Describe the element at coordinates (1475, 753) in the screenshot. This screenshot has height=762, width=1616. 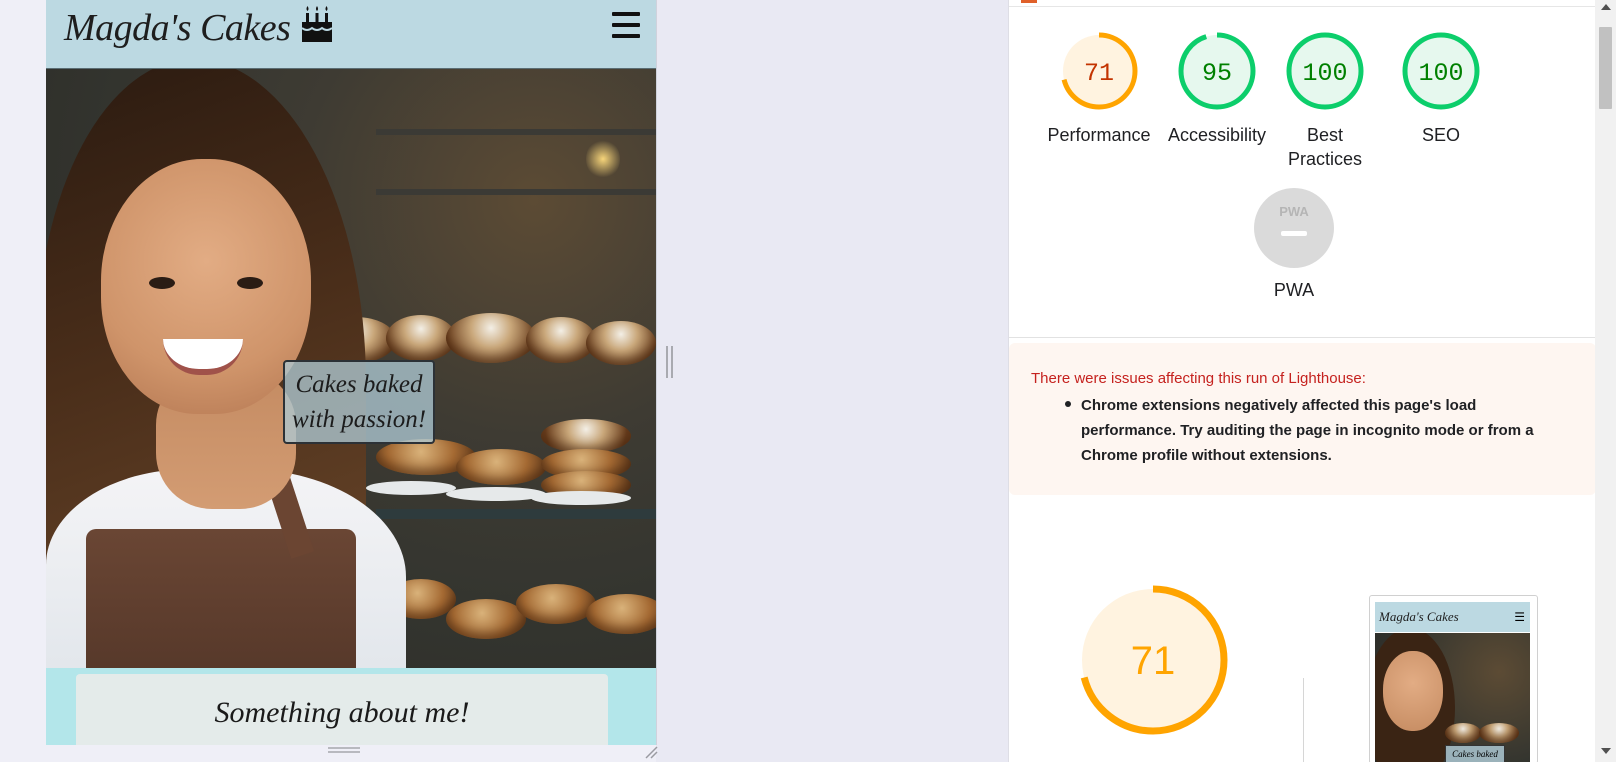
I see `thumbnail-caption: Cakes baked` at that location.